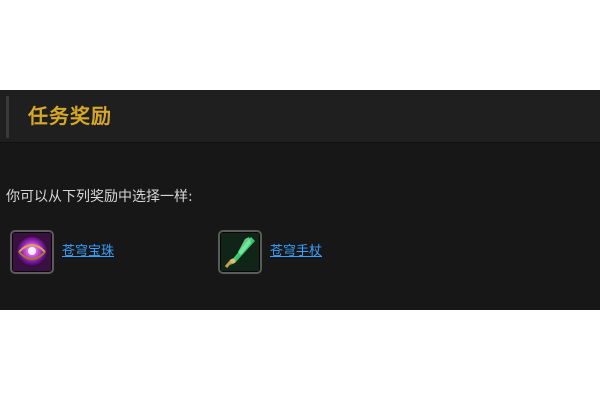 The height and width of the screenshot is (400, 600). I want to click on reward-item-orb: 苍穹宝珠, so click(62, 252).